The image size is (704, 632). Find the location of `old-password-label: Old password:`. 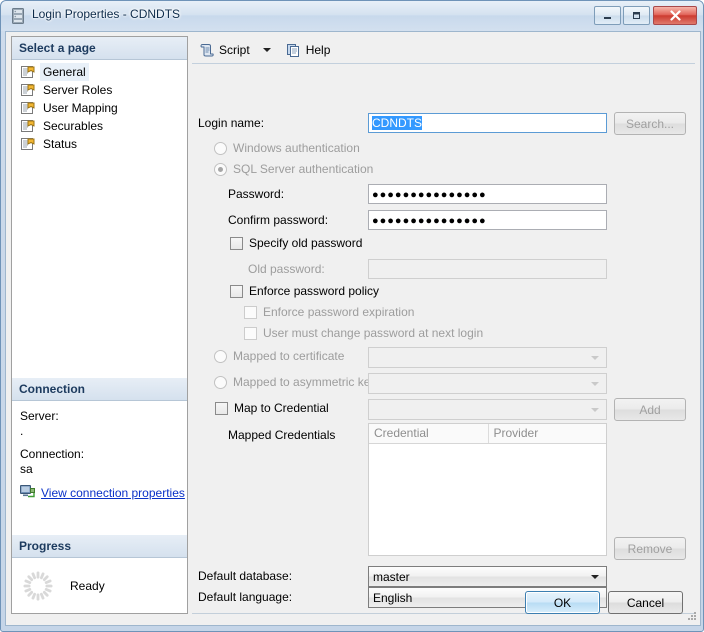

old-password-label: Old password: is located at coordinates (286, 269).